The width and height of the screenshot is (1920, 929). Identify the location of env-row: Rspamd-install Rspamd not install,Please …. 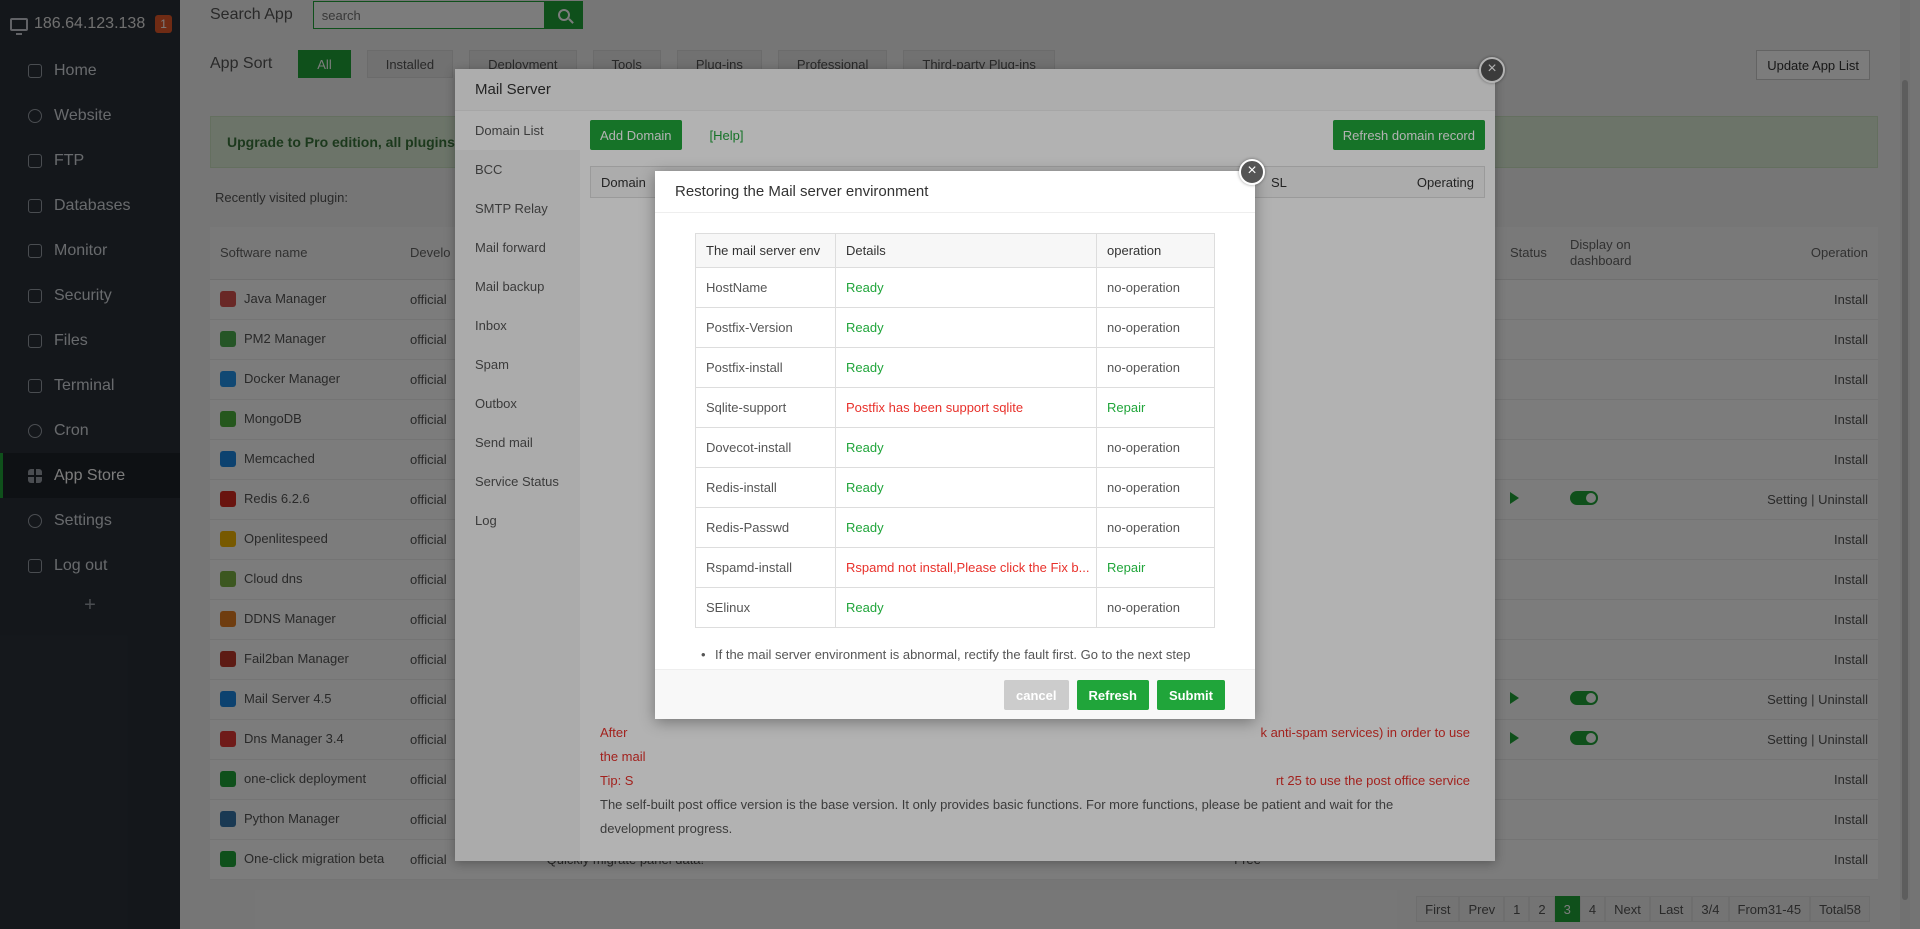
(955, 567).